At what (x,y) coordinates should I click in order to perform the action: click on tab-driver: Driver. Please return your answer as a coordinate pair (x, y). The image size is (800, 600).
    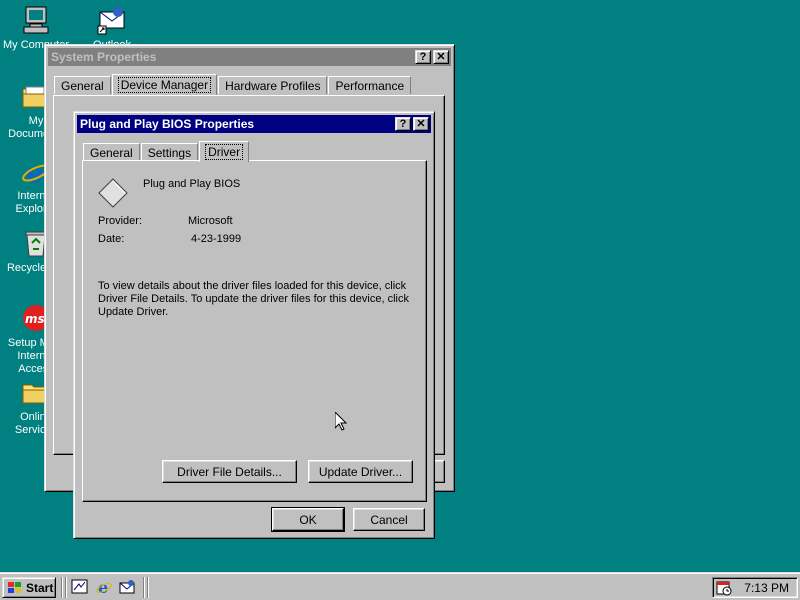
    Looking at the image, I should click on (224, 151).